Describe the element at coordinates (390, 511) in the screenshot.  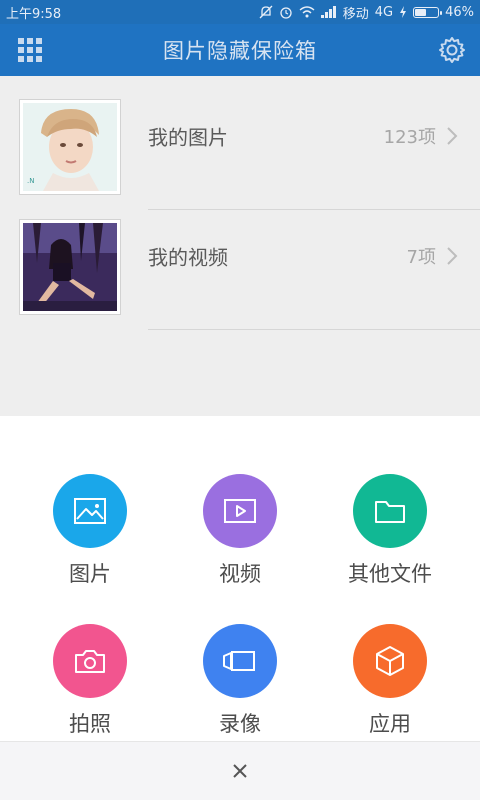
I see `folder-icon` at that location.